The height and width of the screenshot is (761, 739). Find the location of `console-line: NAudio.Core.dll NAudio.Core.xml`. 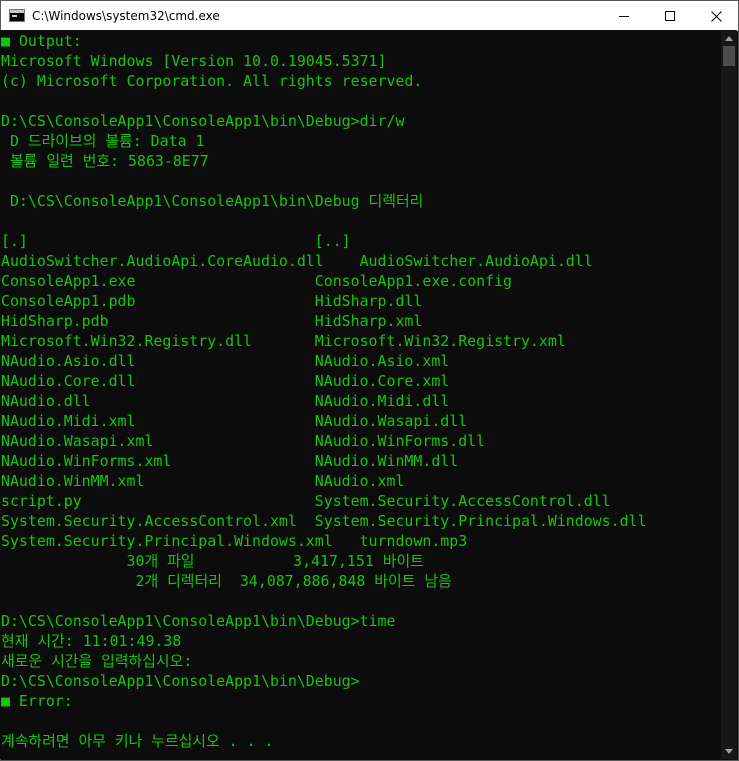

console-line: NAudio.Core.dll NAudio.Core.xml is located at coordinates (225, 381).